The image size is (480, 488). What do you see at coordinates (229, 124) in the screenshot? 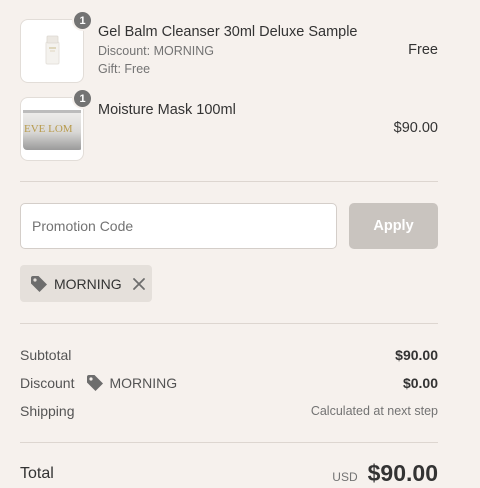
I see `cart-item-moisture-mask: EVE LOM 1 Moisture Mask 100ml $90.00` at bounding box center [229, 124].